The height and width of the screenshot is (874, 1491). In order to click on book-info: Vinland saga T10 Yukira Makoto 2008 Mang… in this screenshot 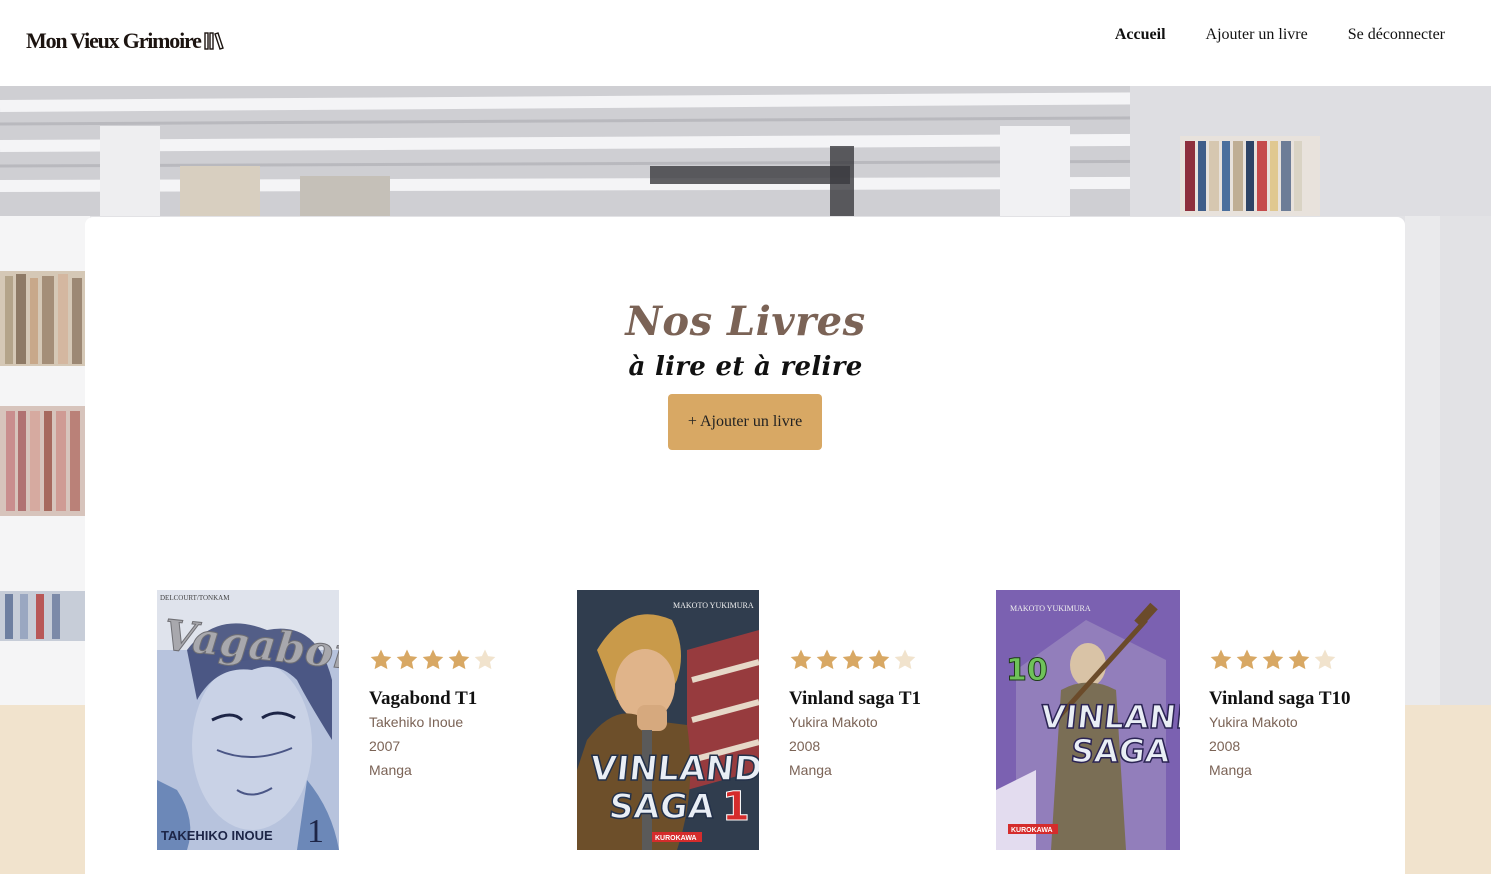, I will do `click(1280, 715)`.